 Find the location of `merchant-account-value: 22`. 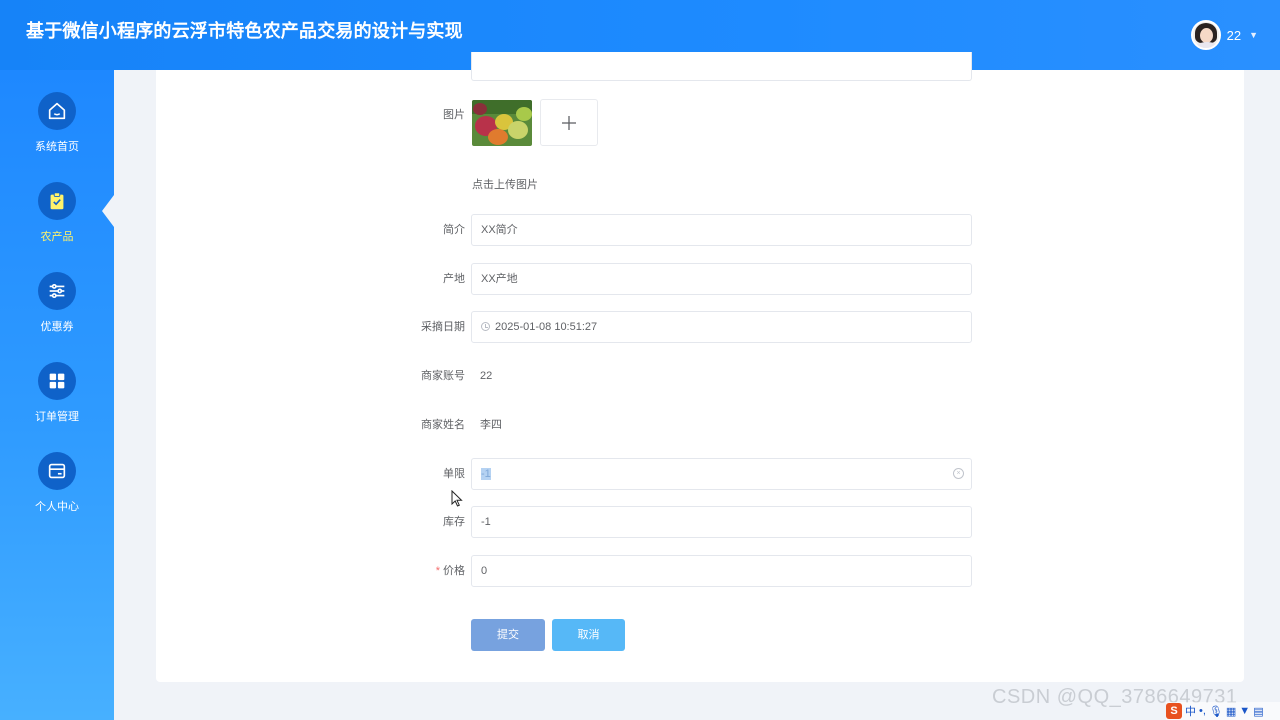

merchant-account-value: 22 is located at coordinates (486, 376).